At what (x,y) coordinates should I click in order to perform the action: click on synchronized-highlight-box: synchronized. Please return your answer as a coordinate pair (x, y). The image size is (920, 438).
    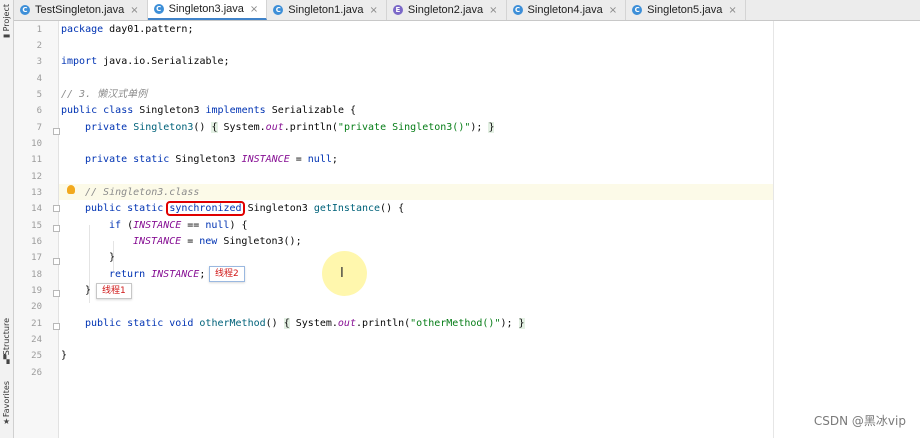
    Looking at the image, I should click on (205, 208).